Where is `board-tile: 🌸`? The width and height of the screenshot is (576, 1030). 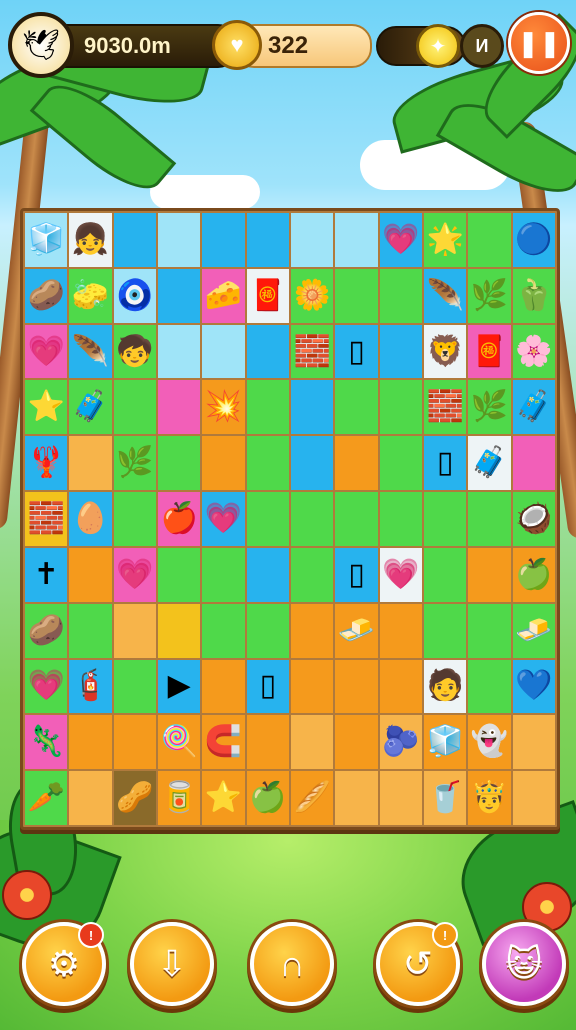
board-tile: 🌸 is located at coordinates (533, 351).